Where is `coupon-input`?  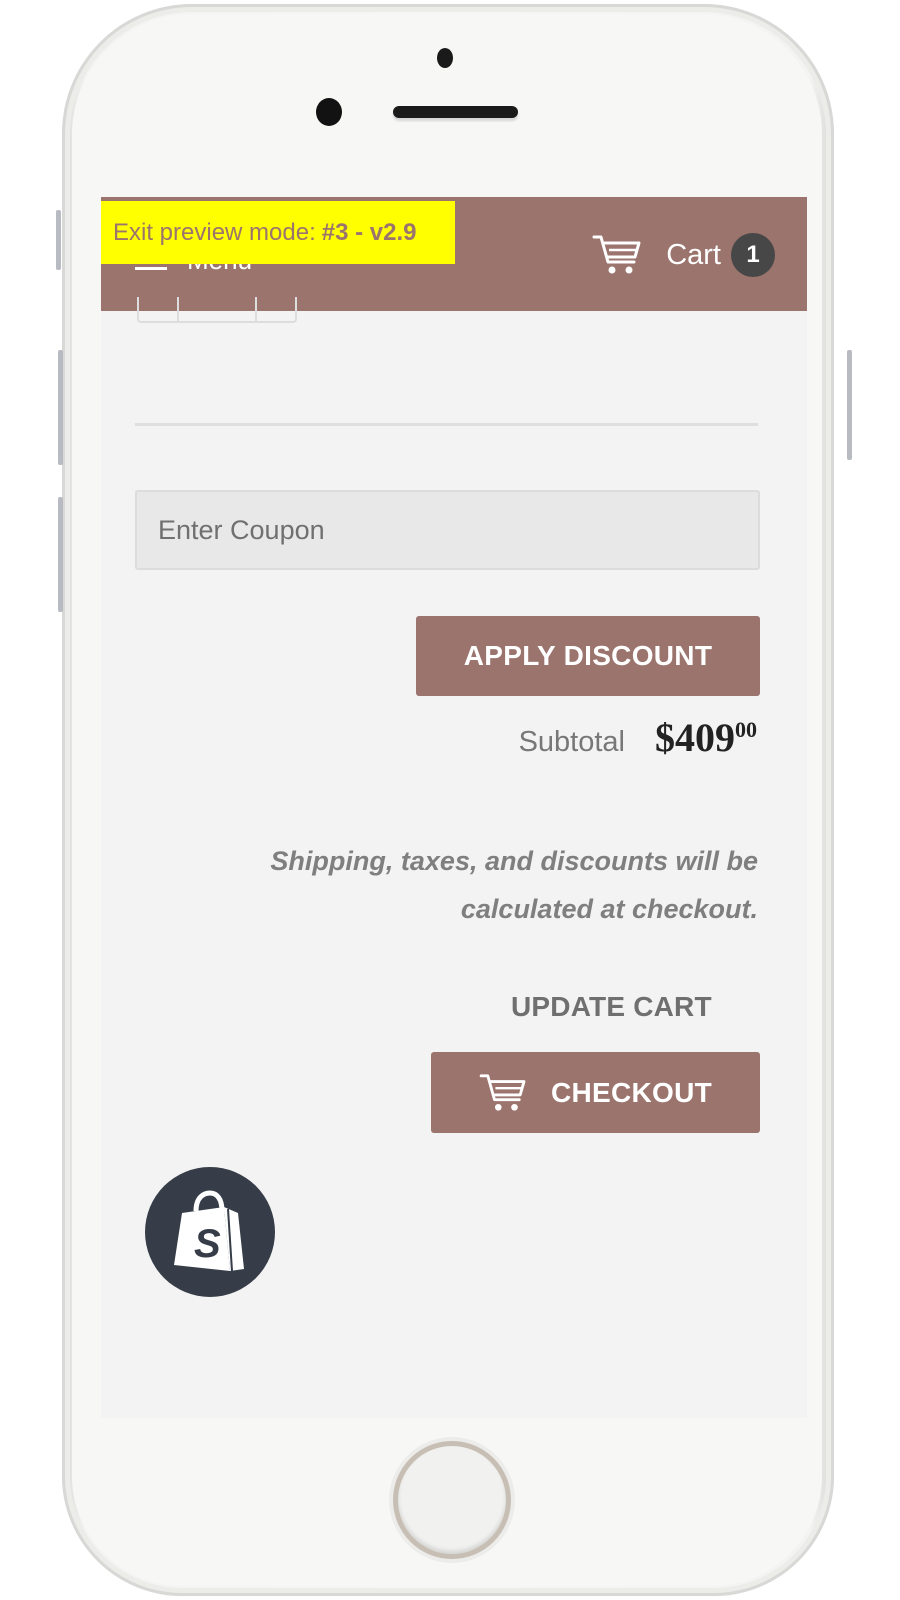
coupon-input is located at coordinates (447, 530).